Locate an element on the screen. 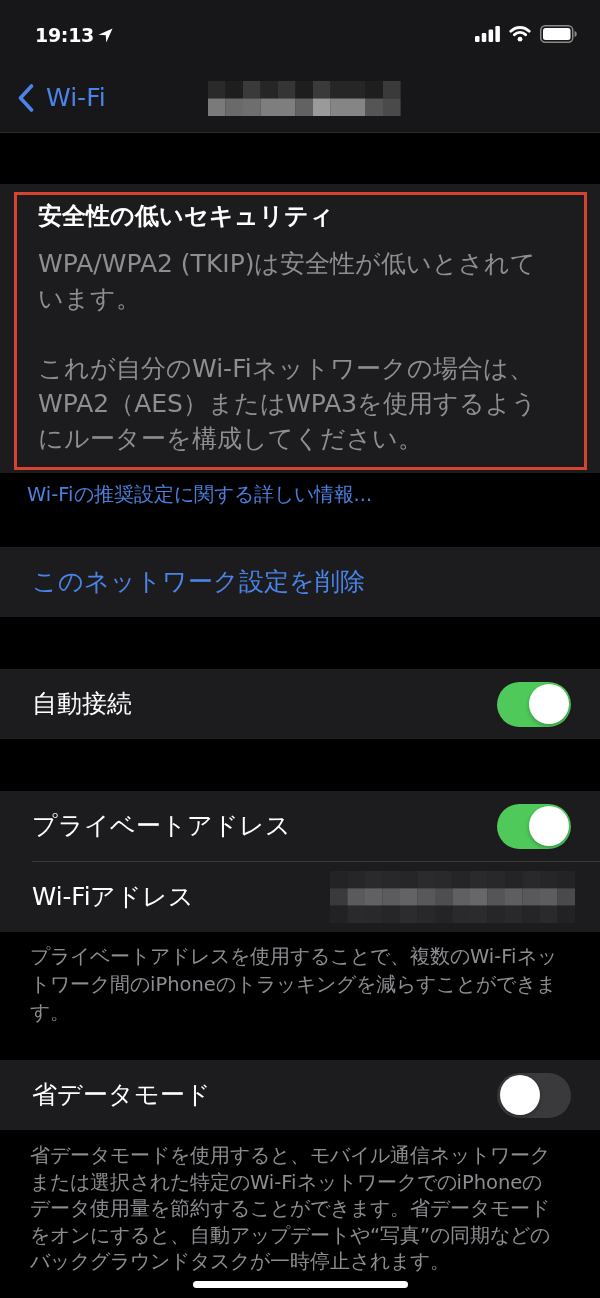 This screenshot has height=1298, width=600. warning-text: これが自分のWi-Fiネットワークの場合は、WPA2（AES）またはWPA3を使用するようにルーターを構成してください。 is located at coordinates (288, 404).